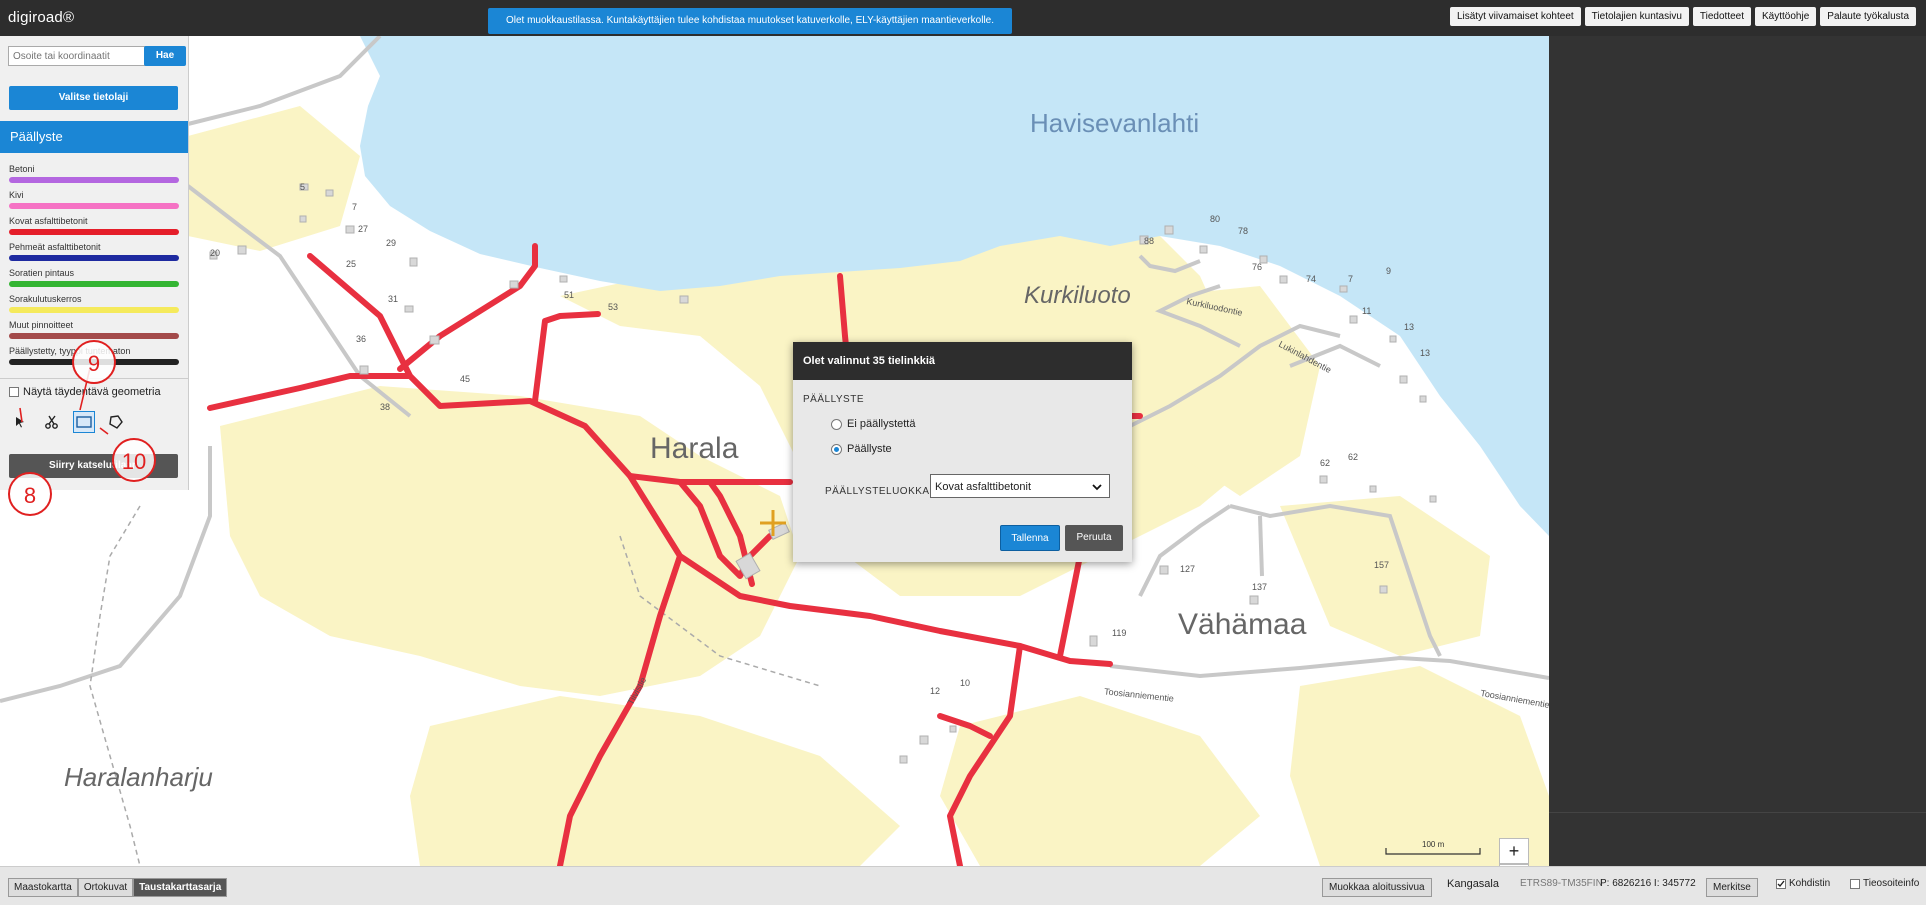 The image size is (1926, 905). I want to click on legend-item: Soratien pintaus, so click(94, 281).